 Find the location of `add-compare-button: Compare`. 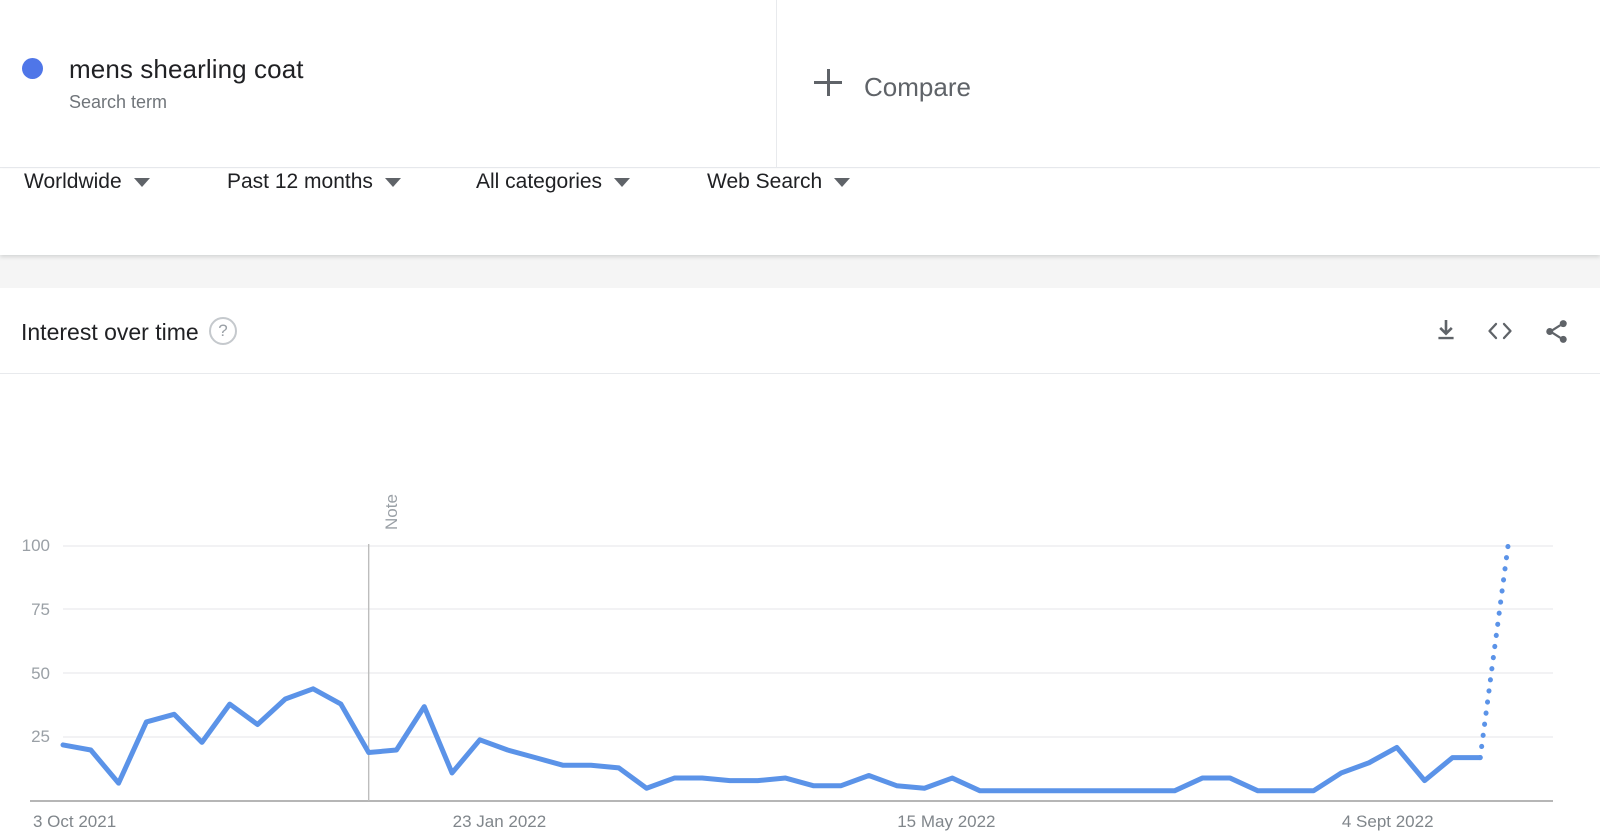

add-compare-button: Compare is located at coordinates (1189, 83).